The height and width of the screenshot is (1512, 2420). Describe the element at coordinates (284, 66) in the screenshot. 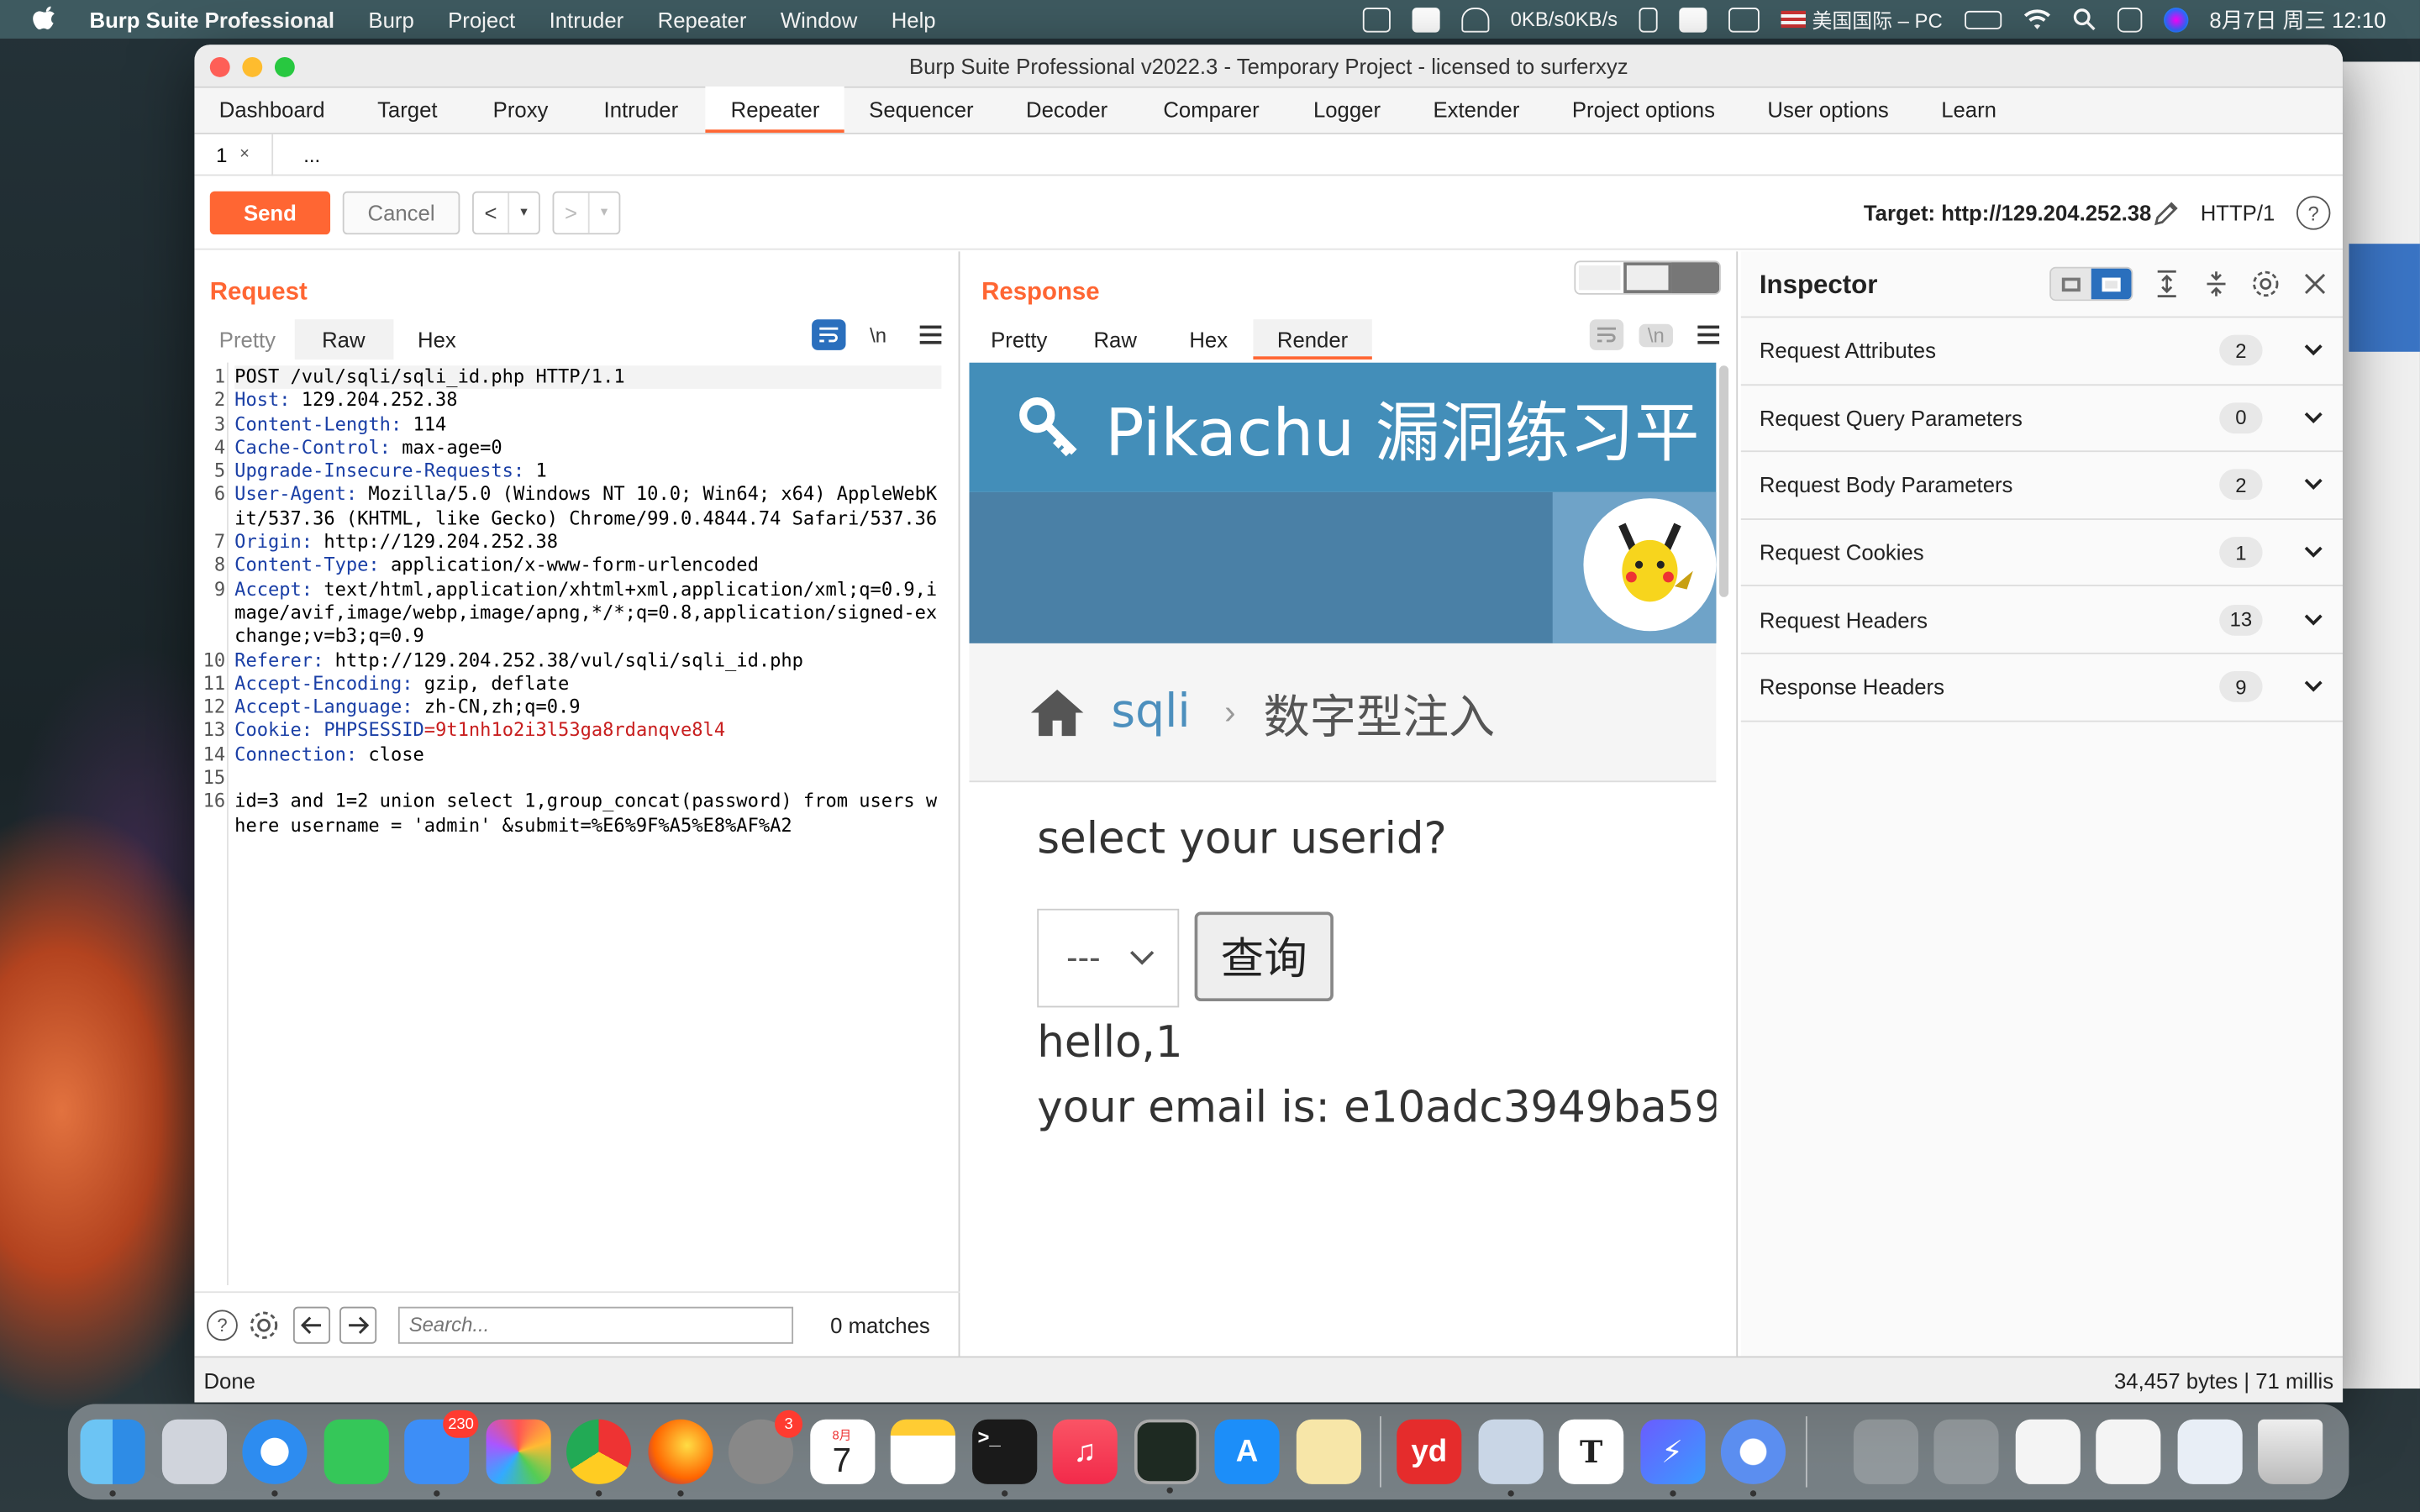

I see `zoom-window-button` at that location.